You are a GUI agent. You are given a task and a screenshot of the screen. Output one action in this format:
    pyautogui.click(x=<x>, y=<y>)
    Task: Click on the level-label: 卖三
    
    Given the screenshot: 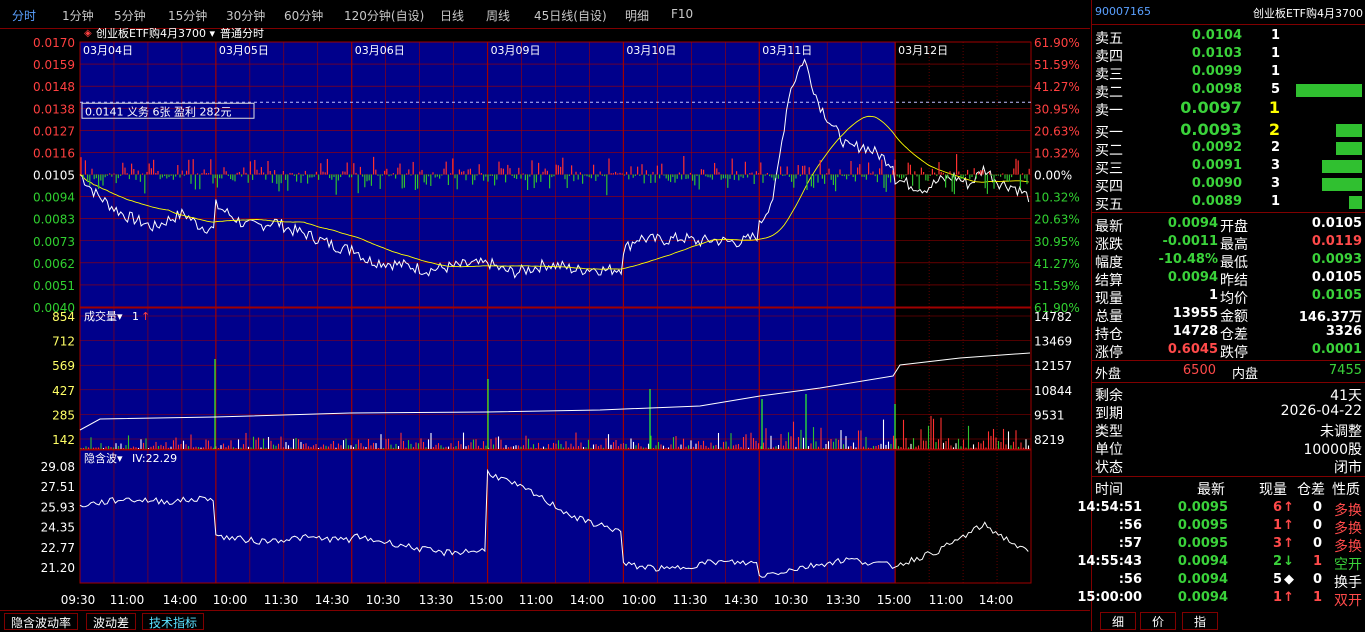 What is the action you would take?
    pyautogui.click(x=1109, y=75)
    